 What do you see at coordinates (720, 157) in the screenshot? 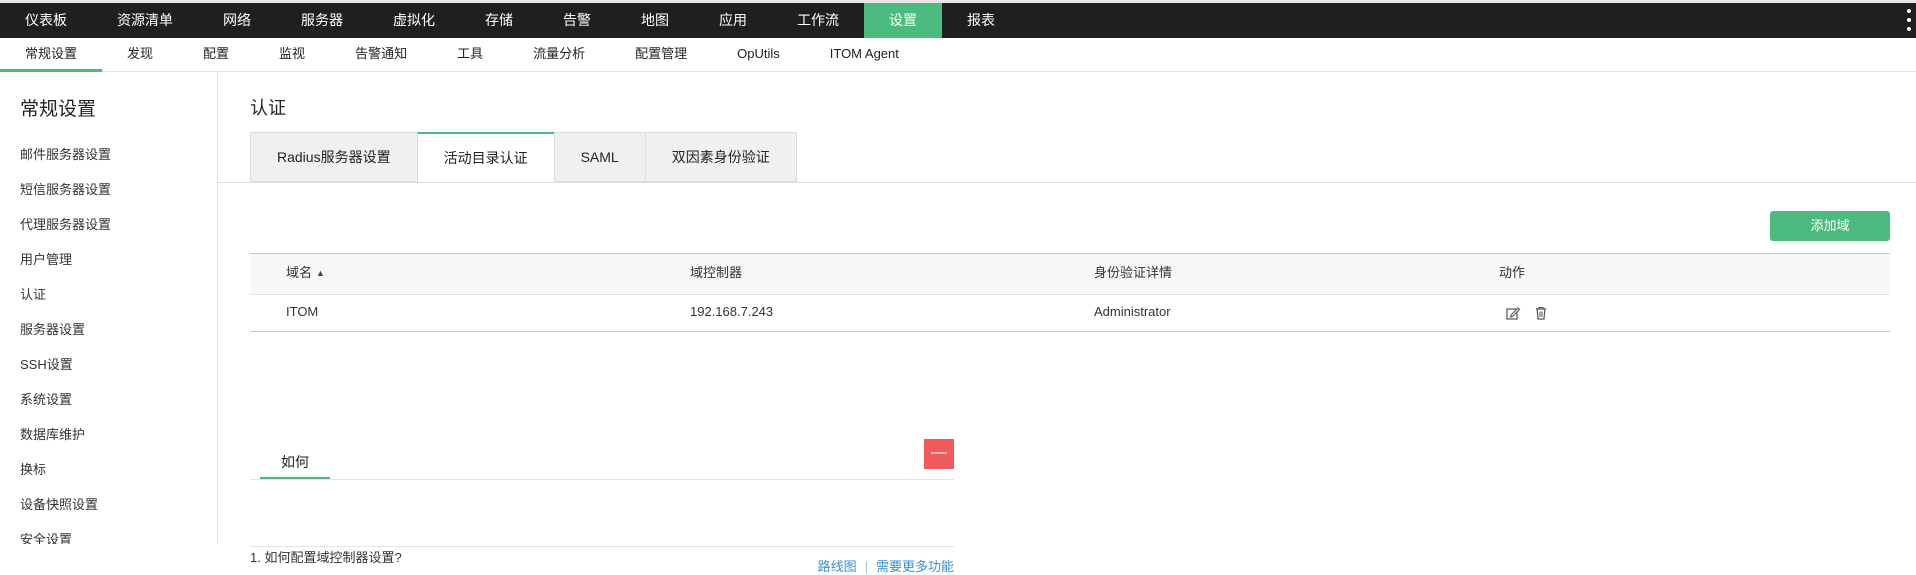
I see `tab-two-factor: 双因素身份验证` at bounding box center [720, 157].